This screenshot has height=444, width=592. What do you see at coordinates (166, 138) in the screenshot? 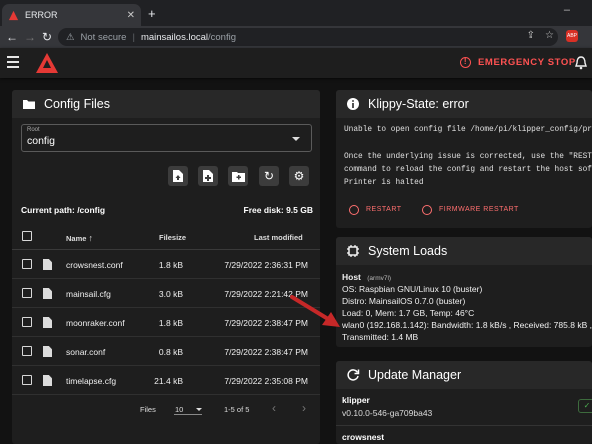
I see `root-select: Root config` at bounding box center [166, 138].